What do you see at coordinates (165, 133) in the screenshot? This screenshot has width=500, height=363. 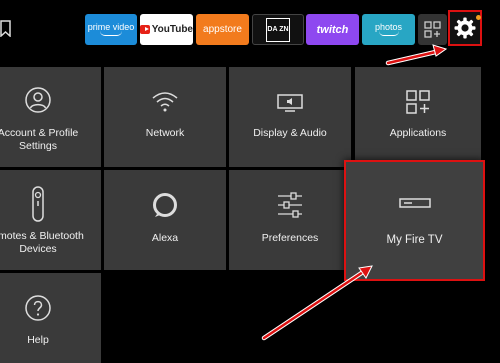 I see `tile-label: Network` at bounding box center [165, 133].